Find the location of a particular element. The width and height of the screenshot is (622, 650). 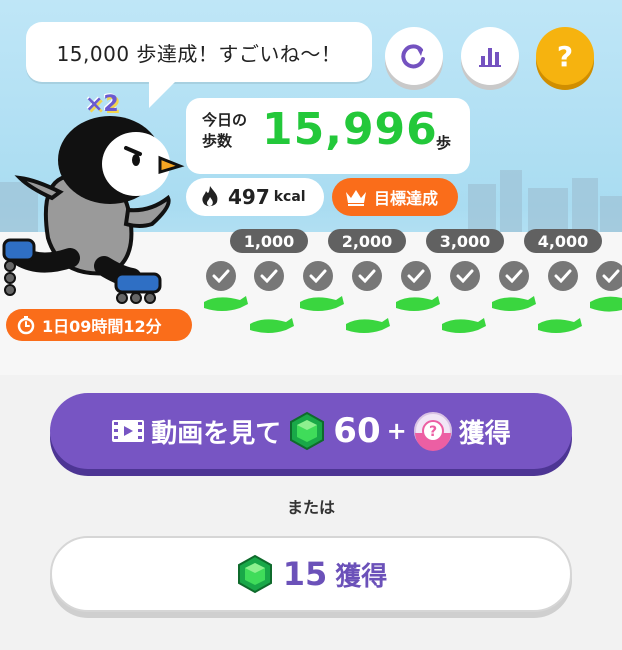

video-icon is located at coordinates (128, 431).